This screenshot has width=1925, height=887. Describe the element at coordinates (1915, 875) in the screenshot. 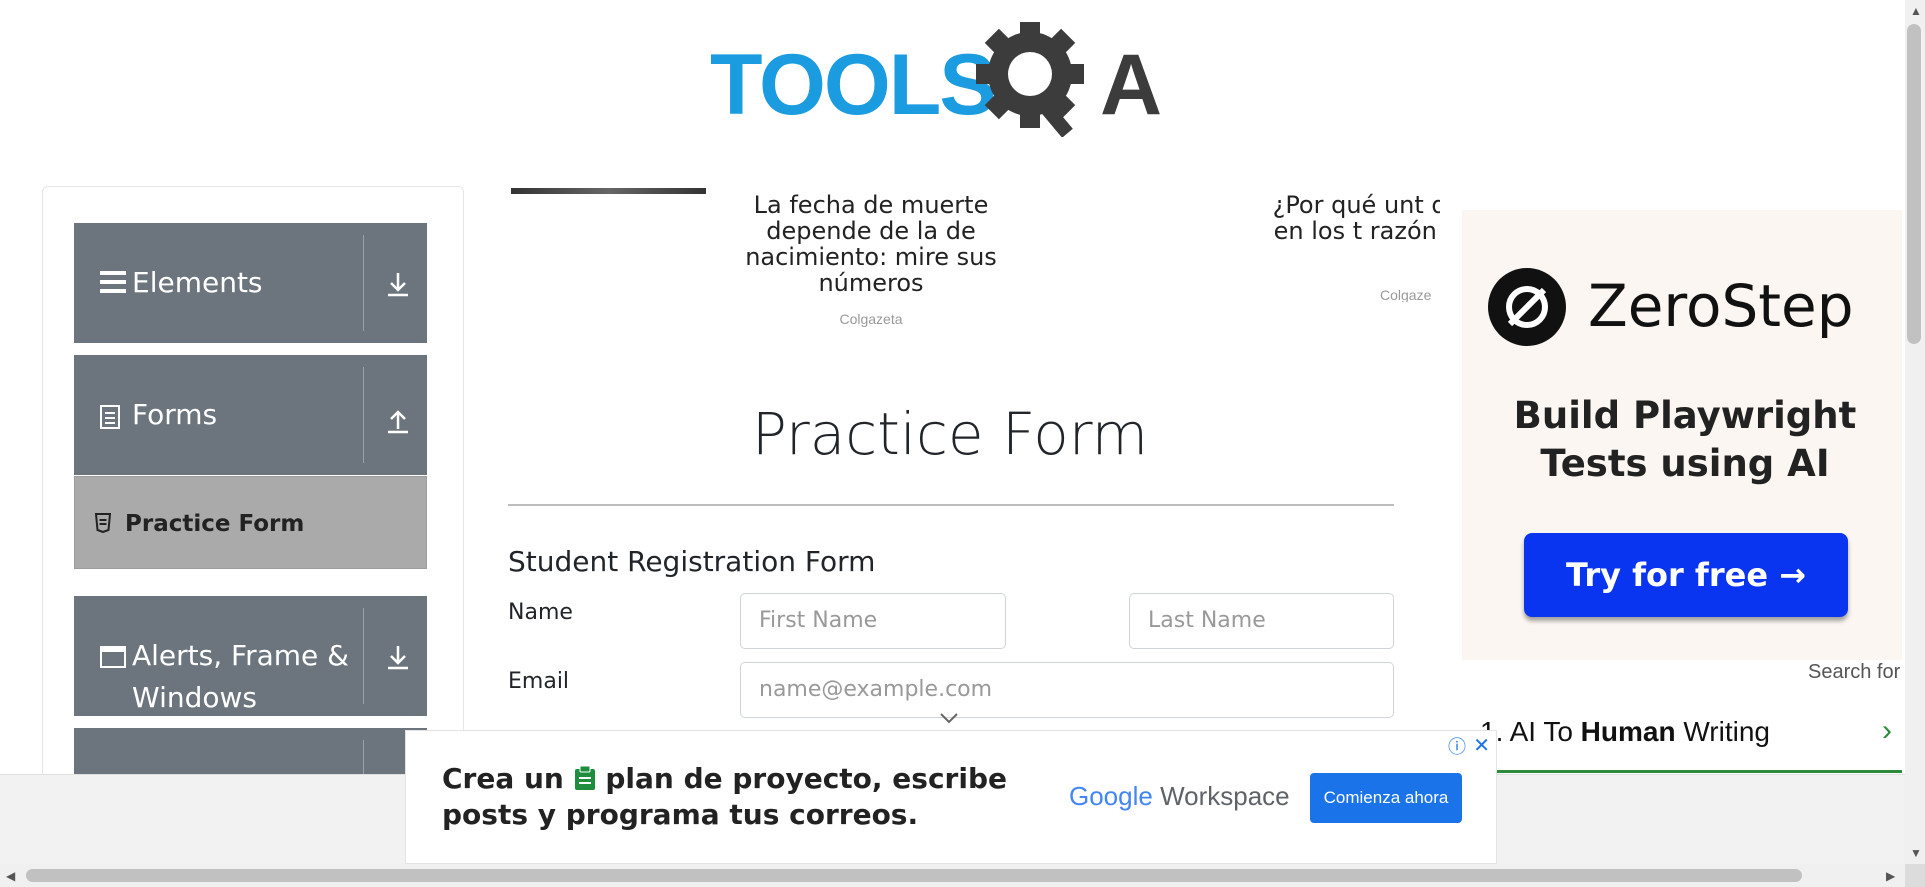

I see `scrollbar-corner` at that location.